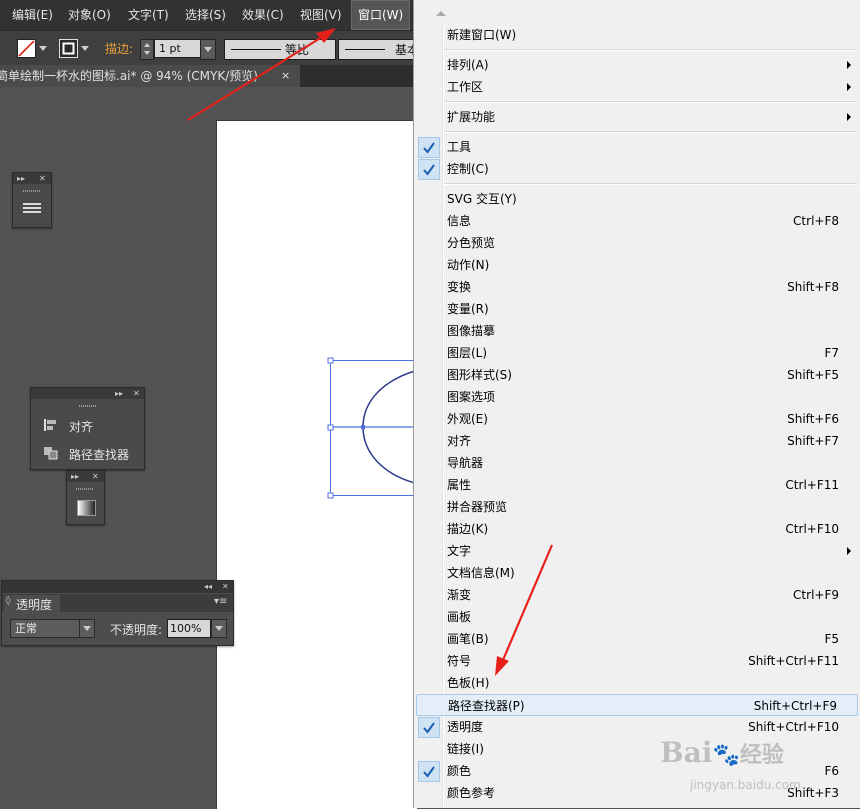  Describe the element at coordinates (636, 617) in the screenshot. I see `menu-item-25: 画板` at that location.